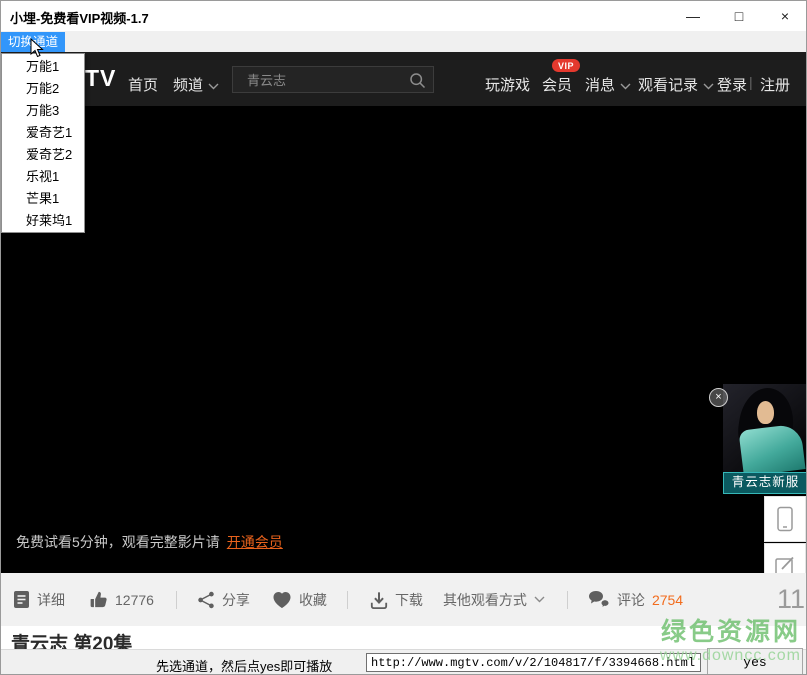  I want to click on promo-ad: × 青云志新服, so click(757, 439).